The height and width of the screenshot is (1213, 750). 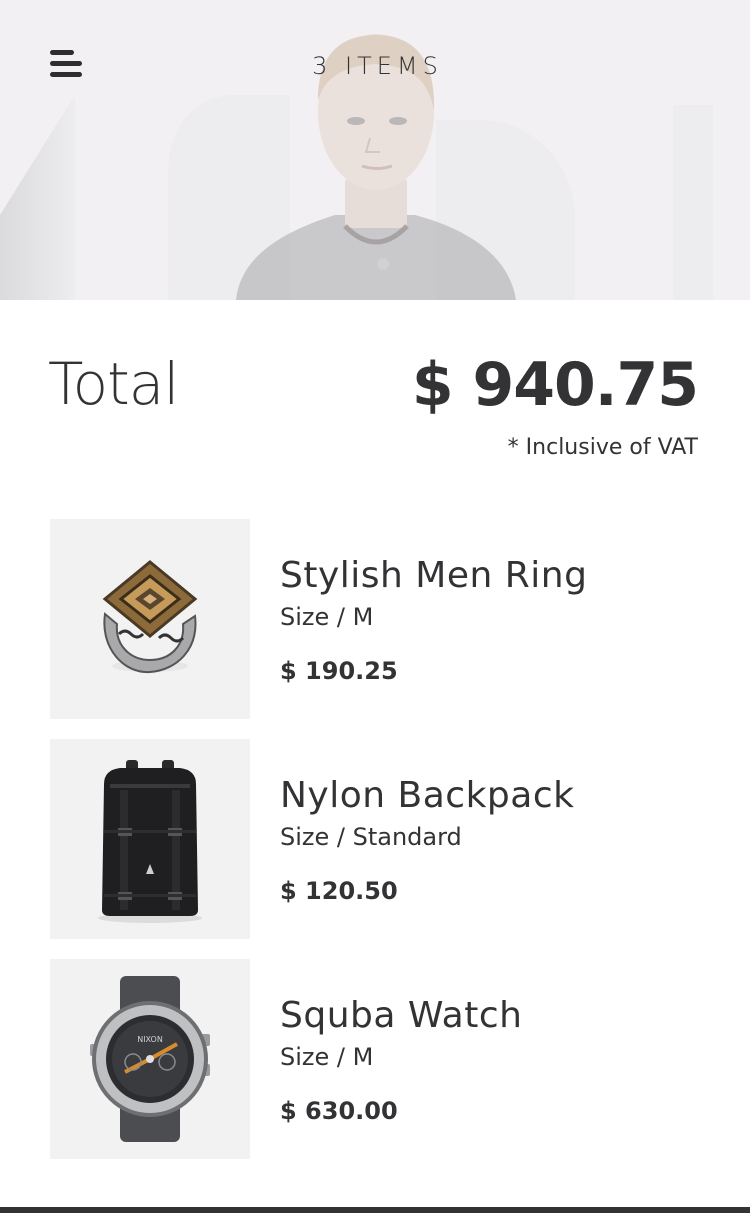 I want to click on watch-image: NIXON, so click(x=150, y=1059).